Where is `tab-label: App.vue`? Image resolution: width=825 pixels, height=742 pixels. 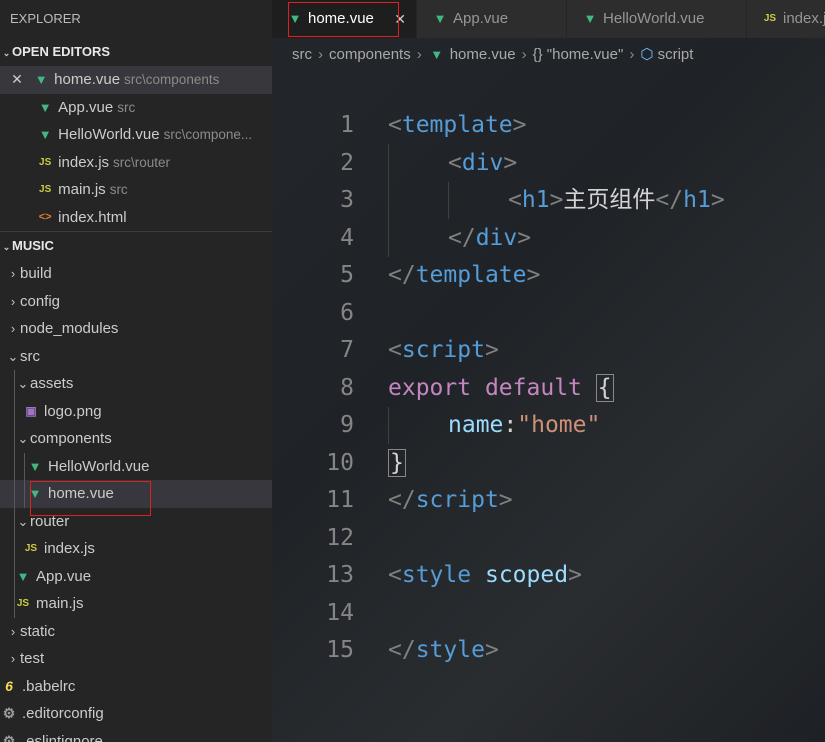
tab-label: App.vue is located at coordinates (481, 18).